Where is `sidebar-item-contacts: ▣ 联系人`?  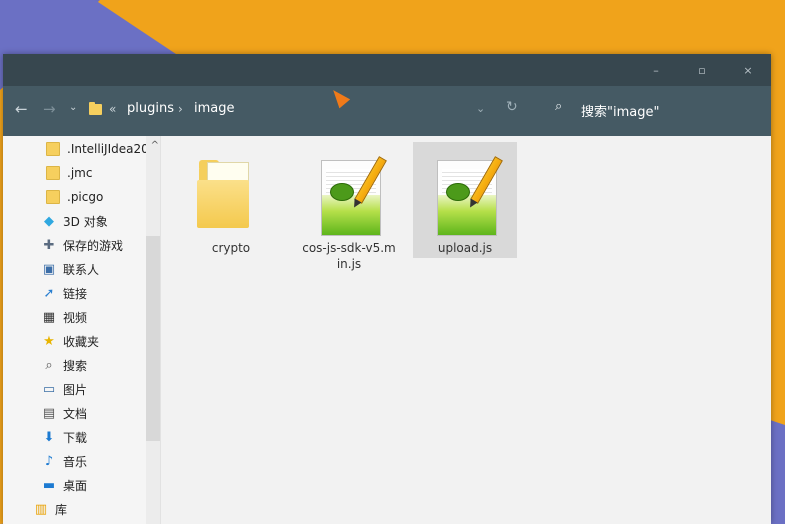 sidebar-item-contacts: ▣ 联系人 is located at coordinates (70, 269).